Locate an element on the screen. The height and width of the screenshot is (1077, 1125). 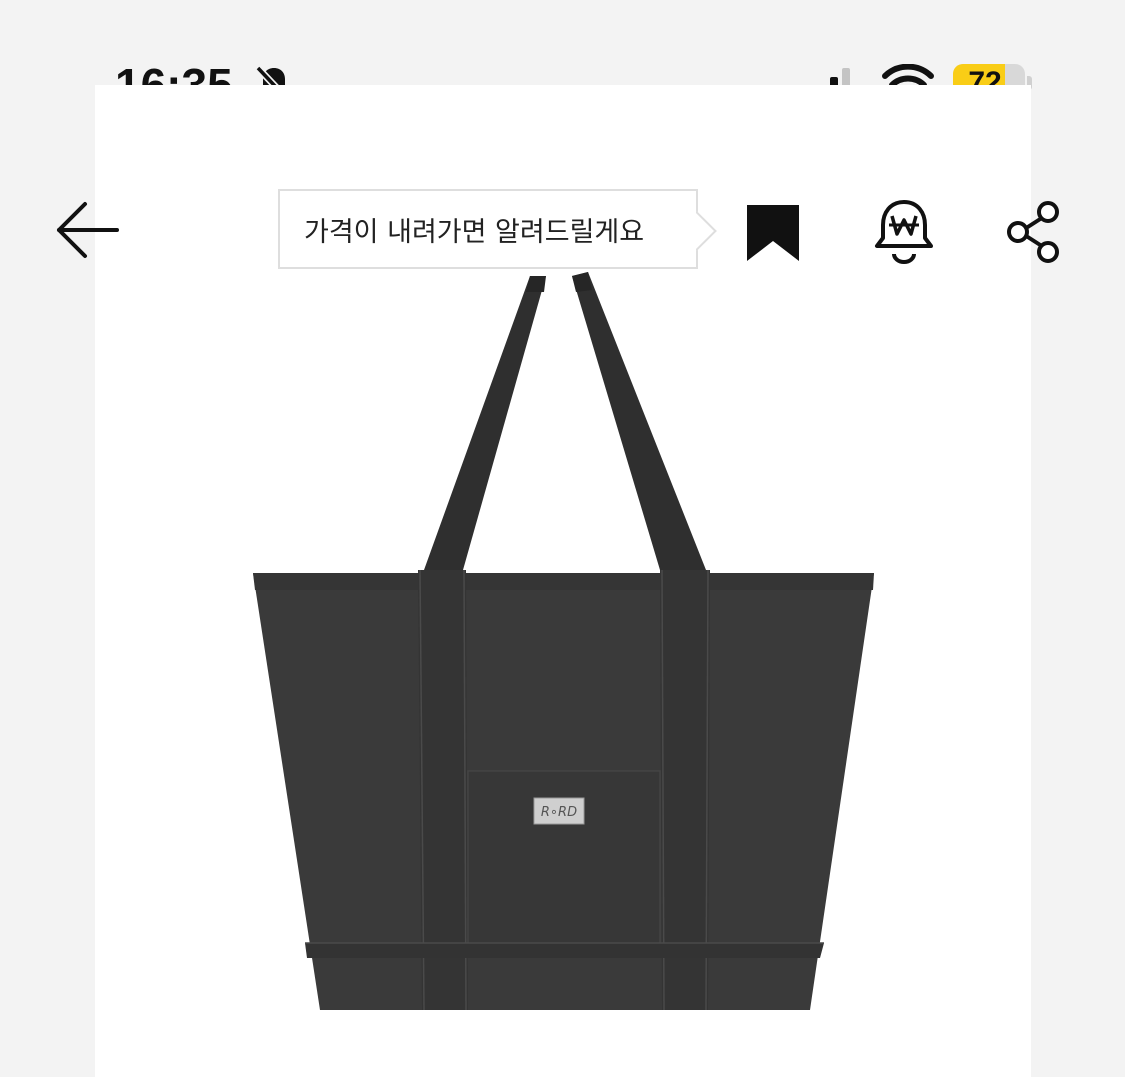
price-alert-tooltip: 가격이 내려가면 알려드릴게요 is located at coordinates (497, 229).